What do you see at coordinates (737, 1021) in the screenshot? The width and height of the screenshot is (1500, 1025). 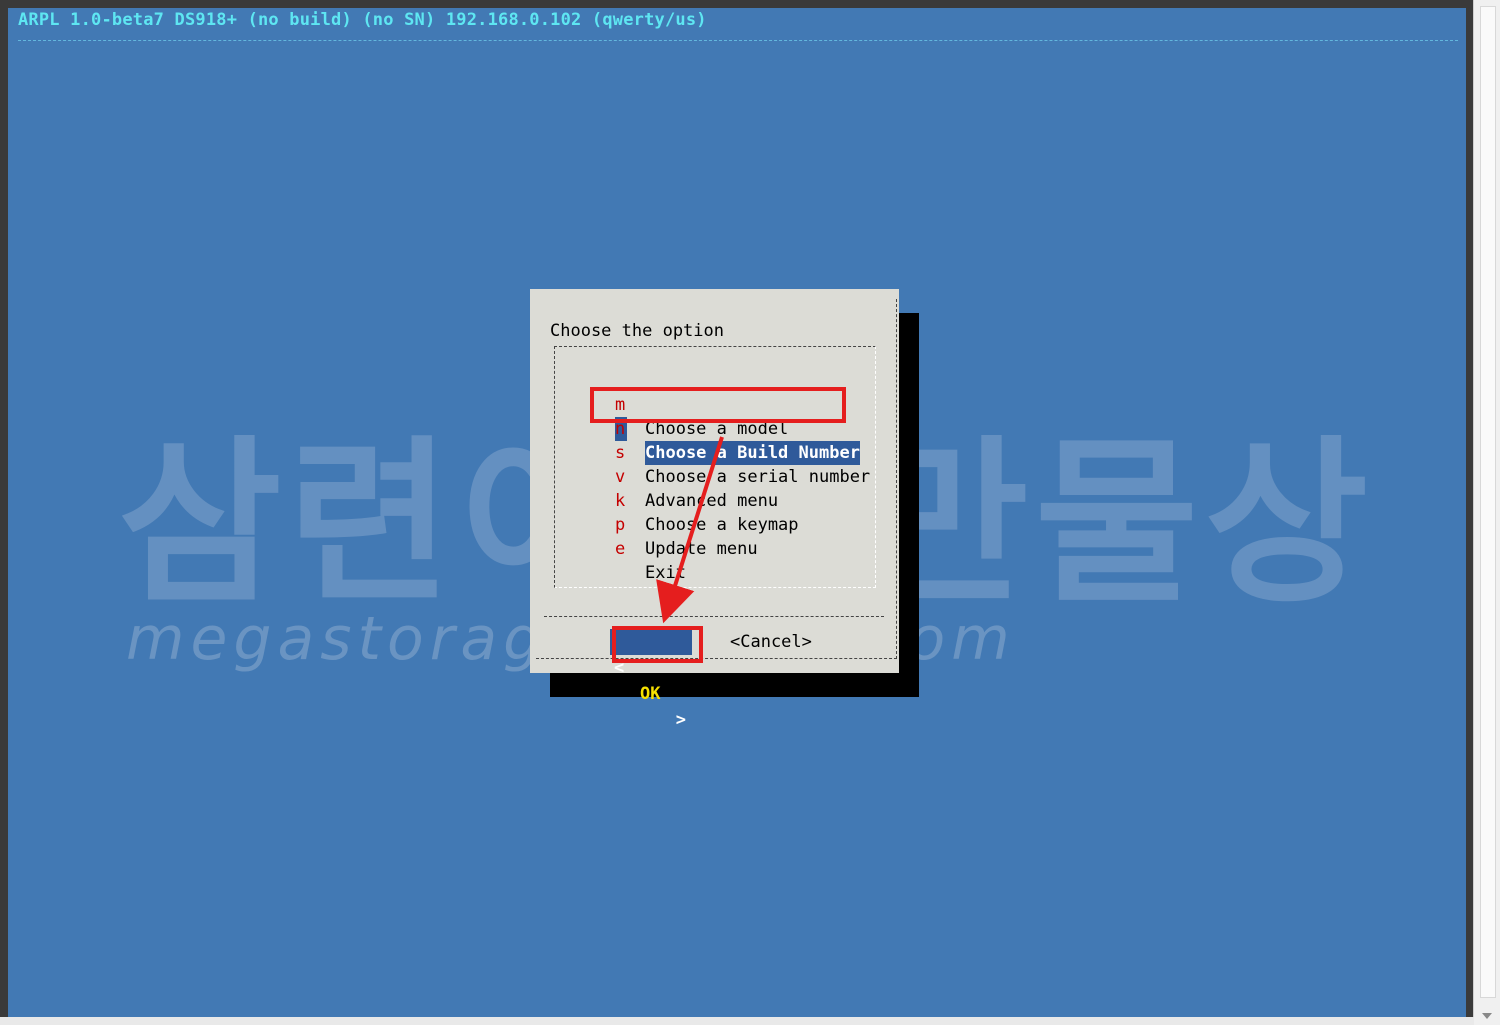 I see `bottom-edge` at bounding box center [737, 1021].